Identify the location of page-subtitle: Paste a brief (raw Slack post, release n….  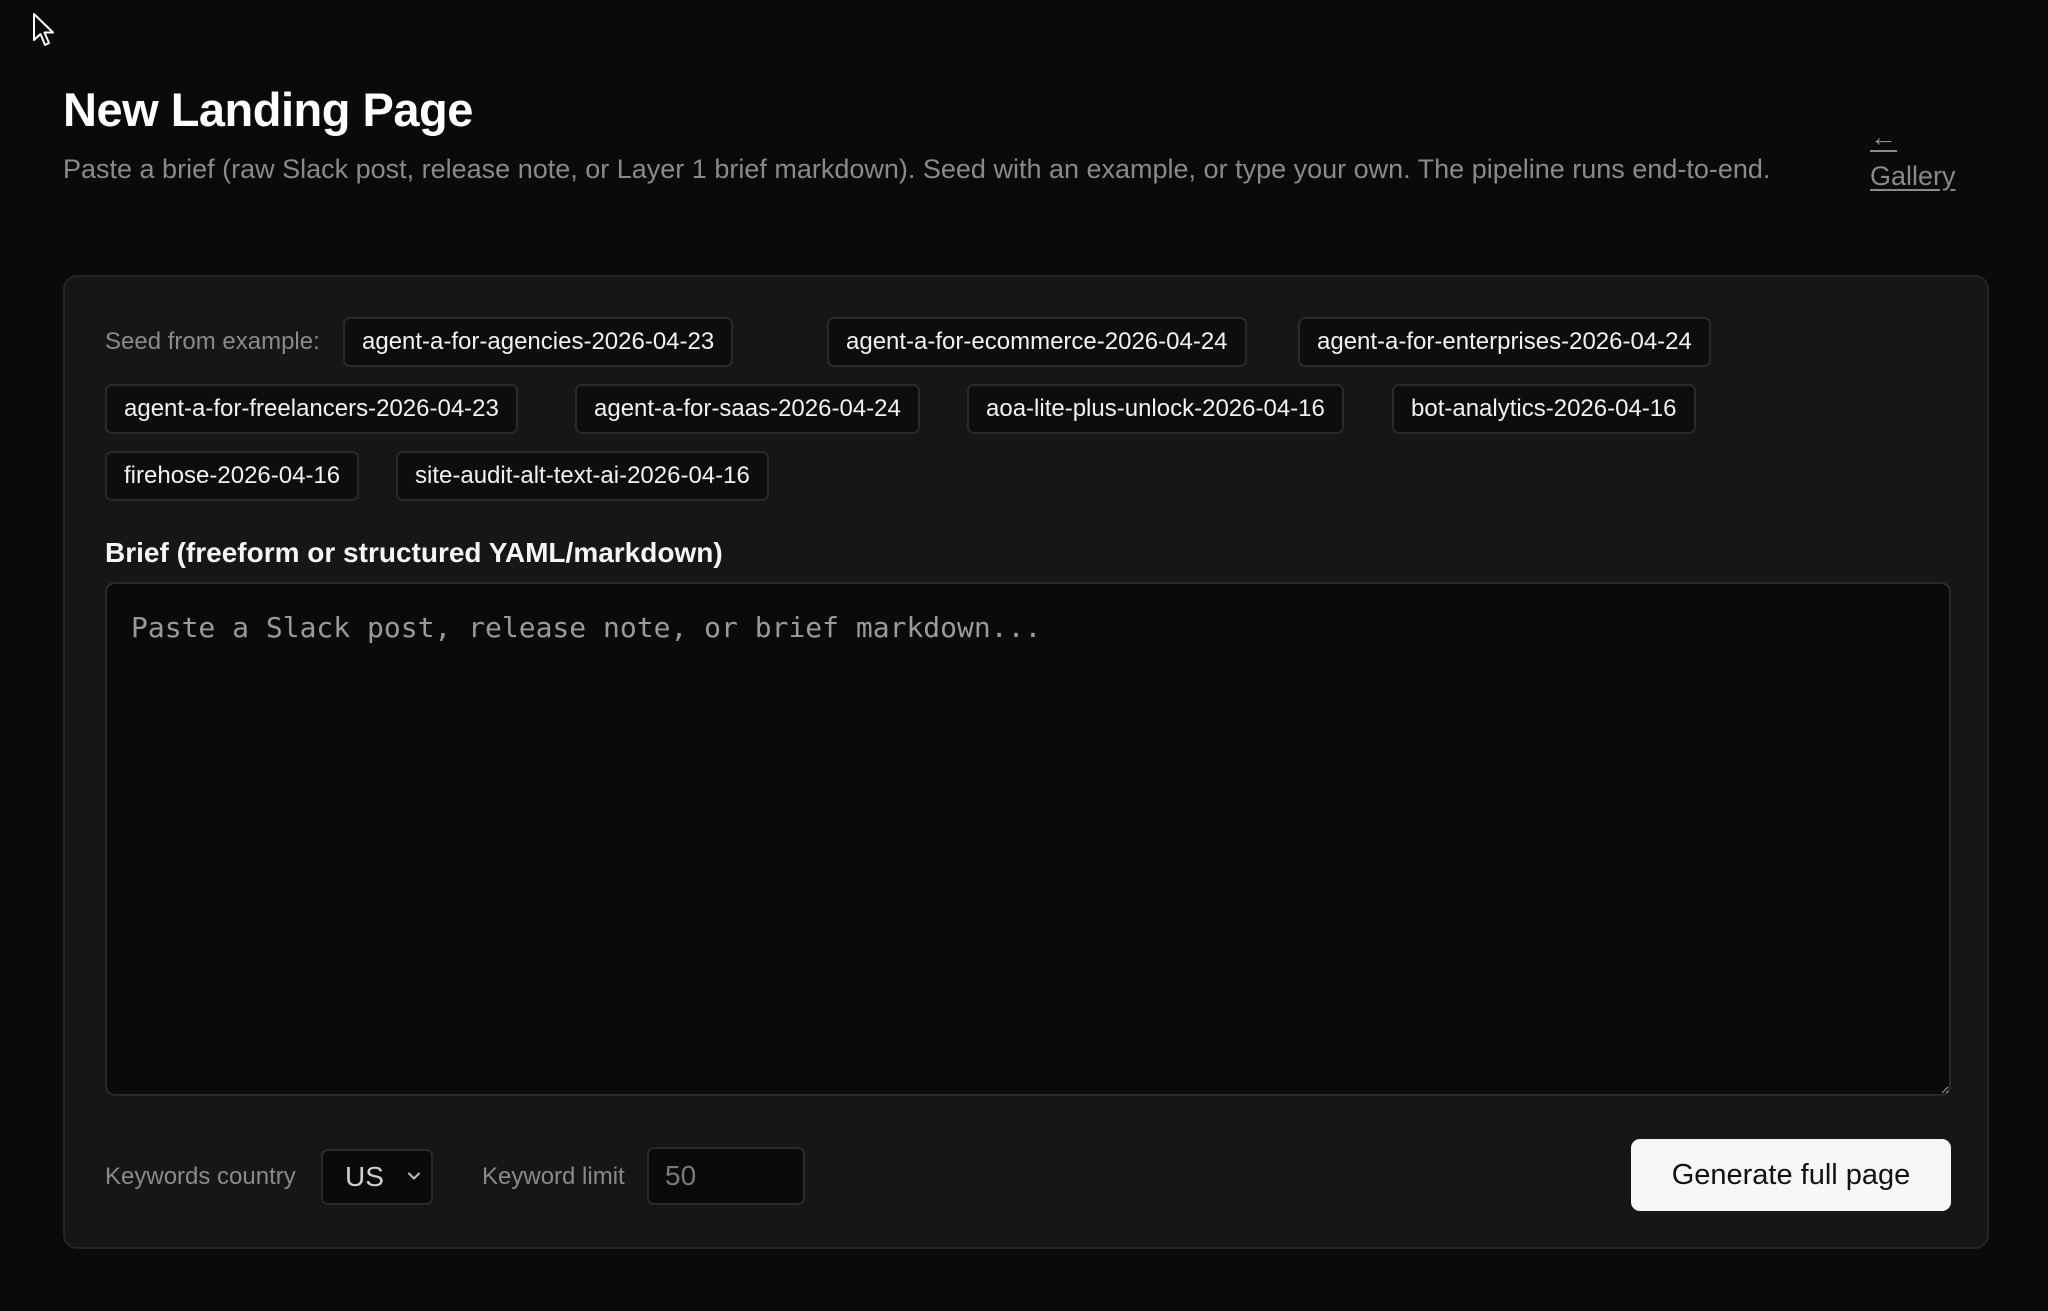
(917, 169).